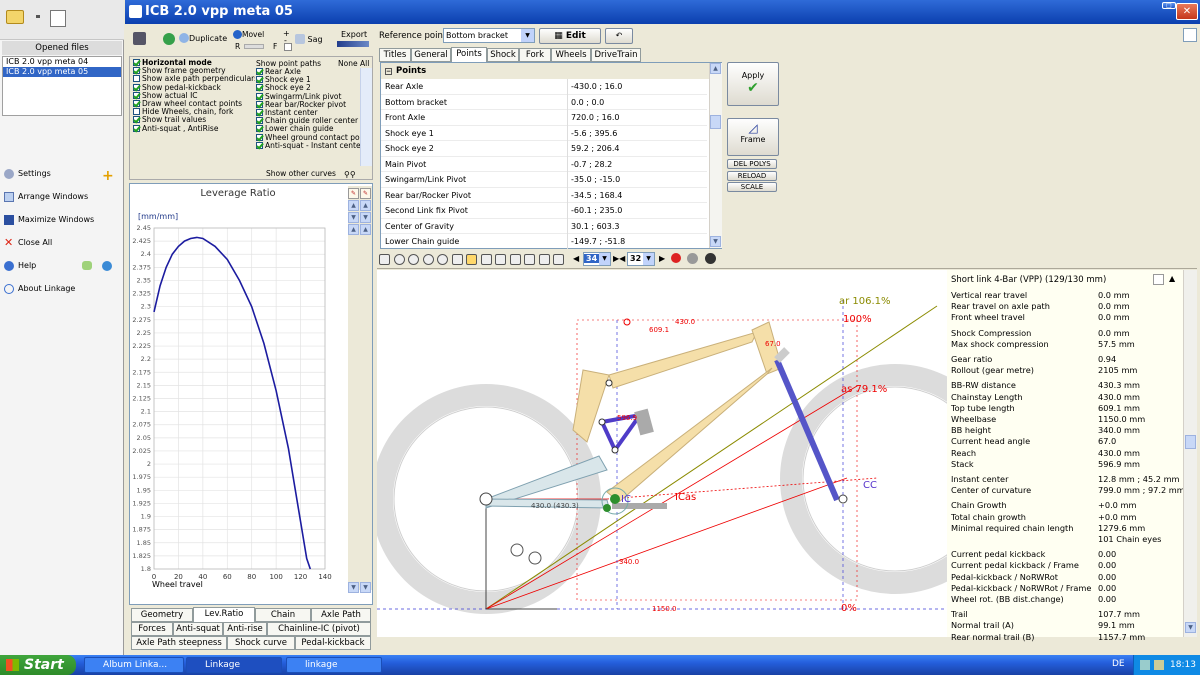  I want to click on nav-right-select: 32 ▼, so click(641, 259).